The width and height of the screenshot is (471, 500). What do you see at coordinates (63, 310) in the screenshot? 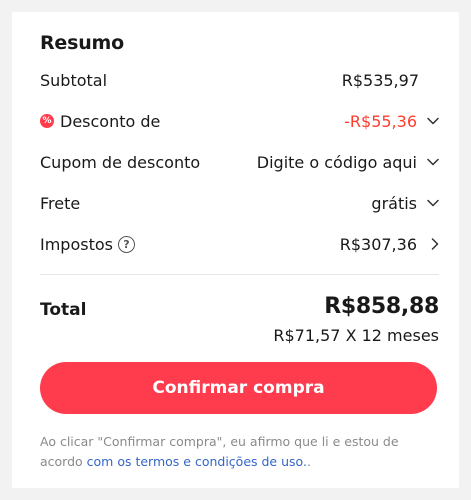
I see `total-label: Total` at bounding box center [63, 310].